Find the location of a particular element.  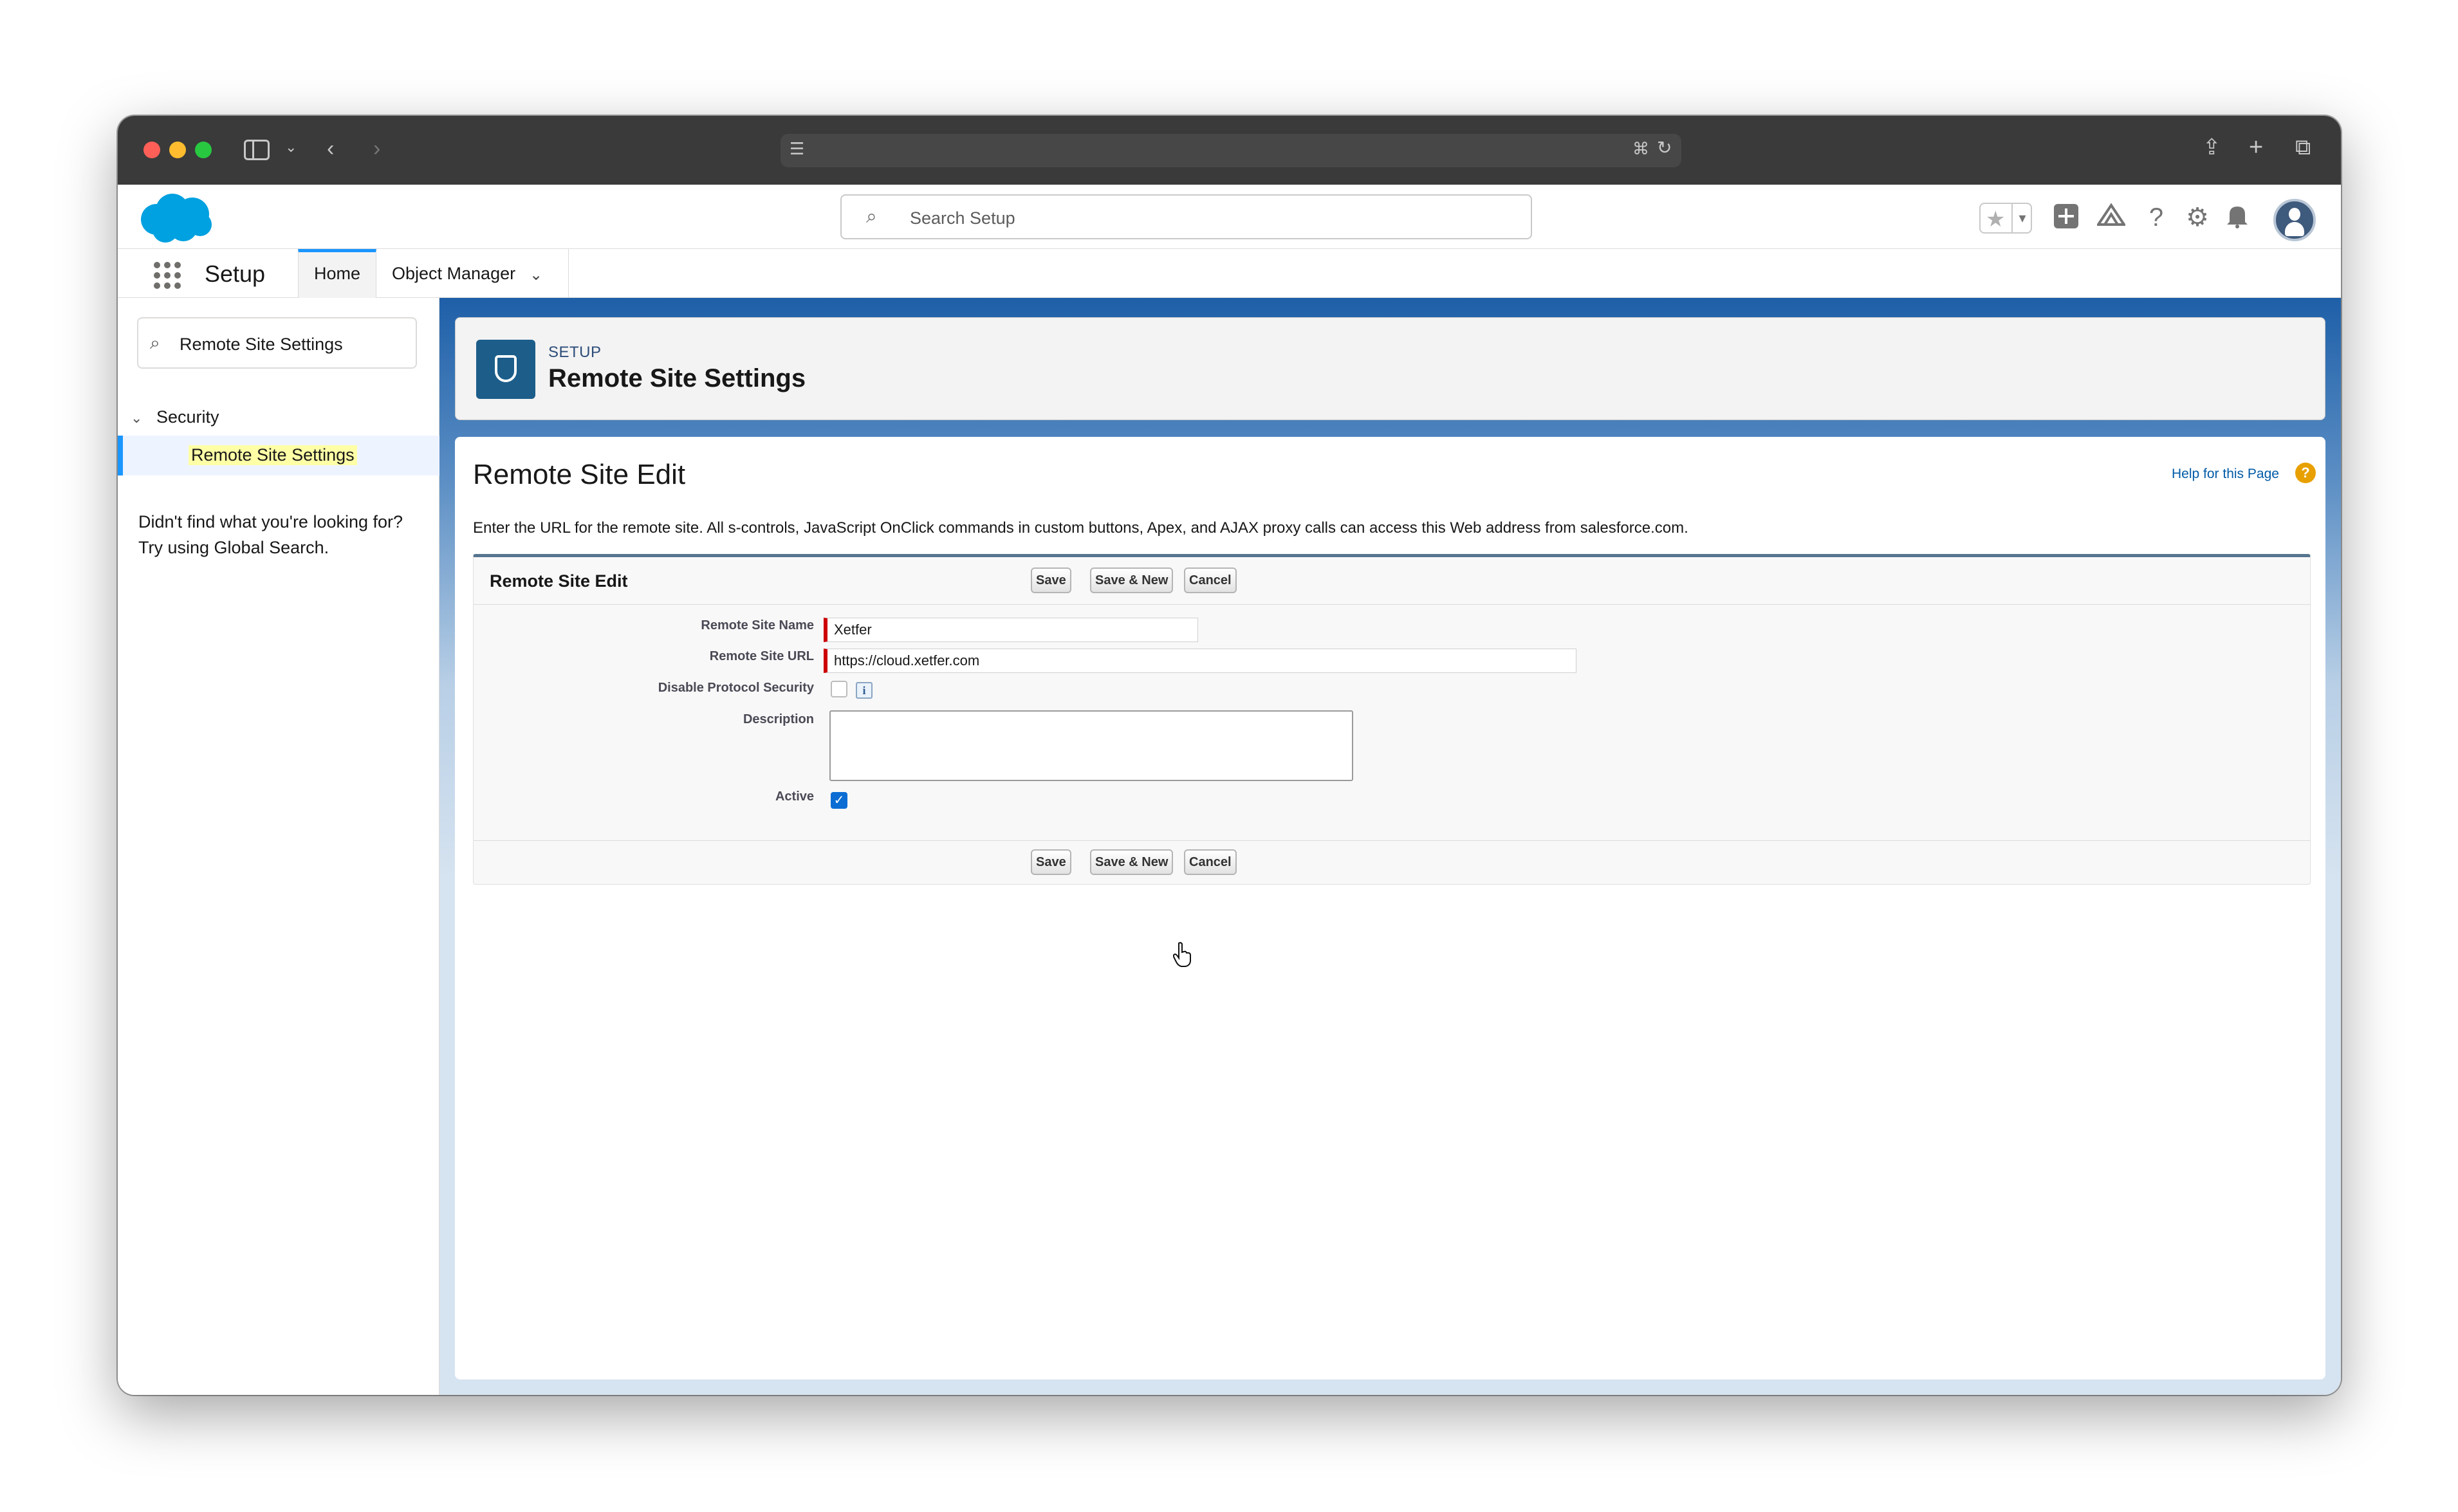

reload-icon: ↻ is located at coordinates (1664, 148).